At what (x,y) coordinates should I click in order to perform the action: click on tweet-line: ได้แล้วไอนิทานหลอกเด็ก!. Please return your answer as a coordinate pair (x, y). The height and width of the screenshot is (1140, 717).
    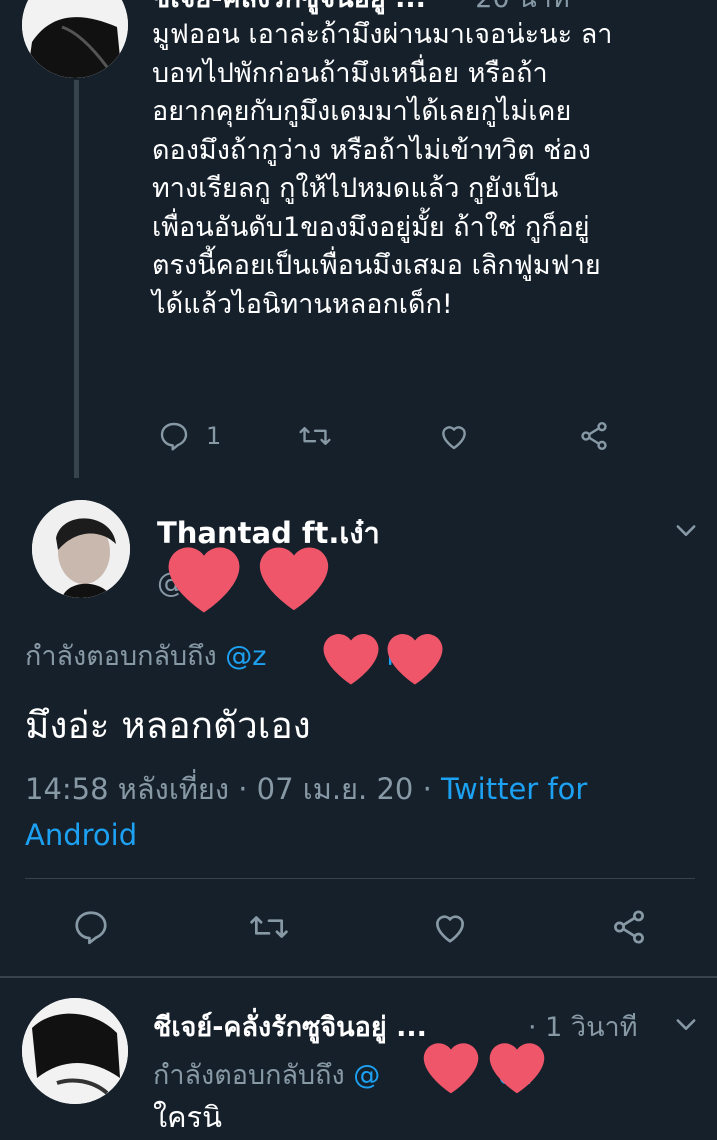
    Looking at the image, I should click on (302, 304).